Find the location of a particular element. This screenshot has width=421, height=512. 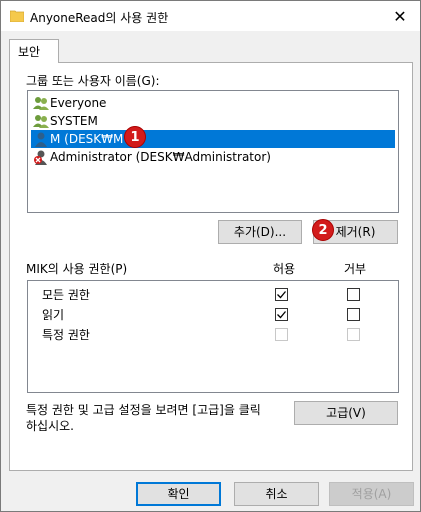

list-item-m-desk: M (DESK₩M is located at coordinates (213, 139).